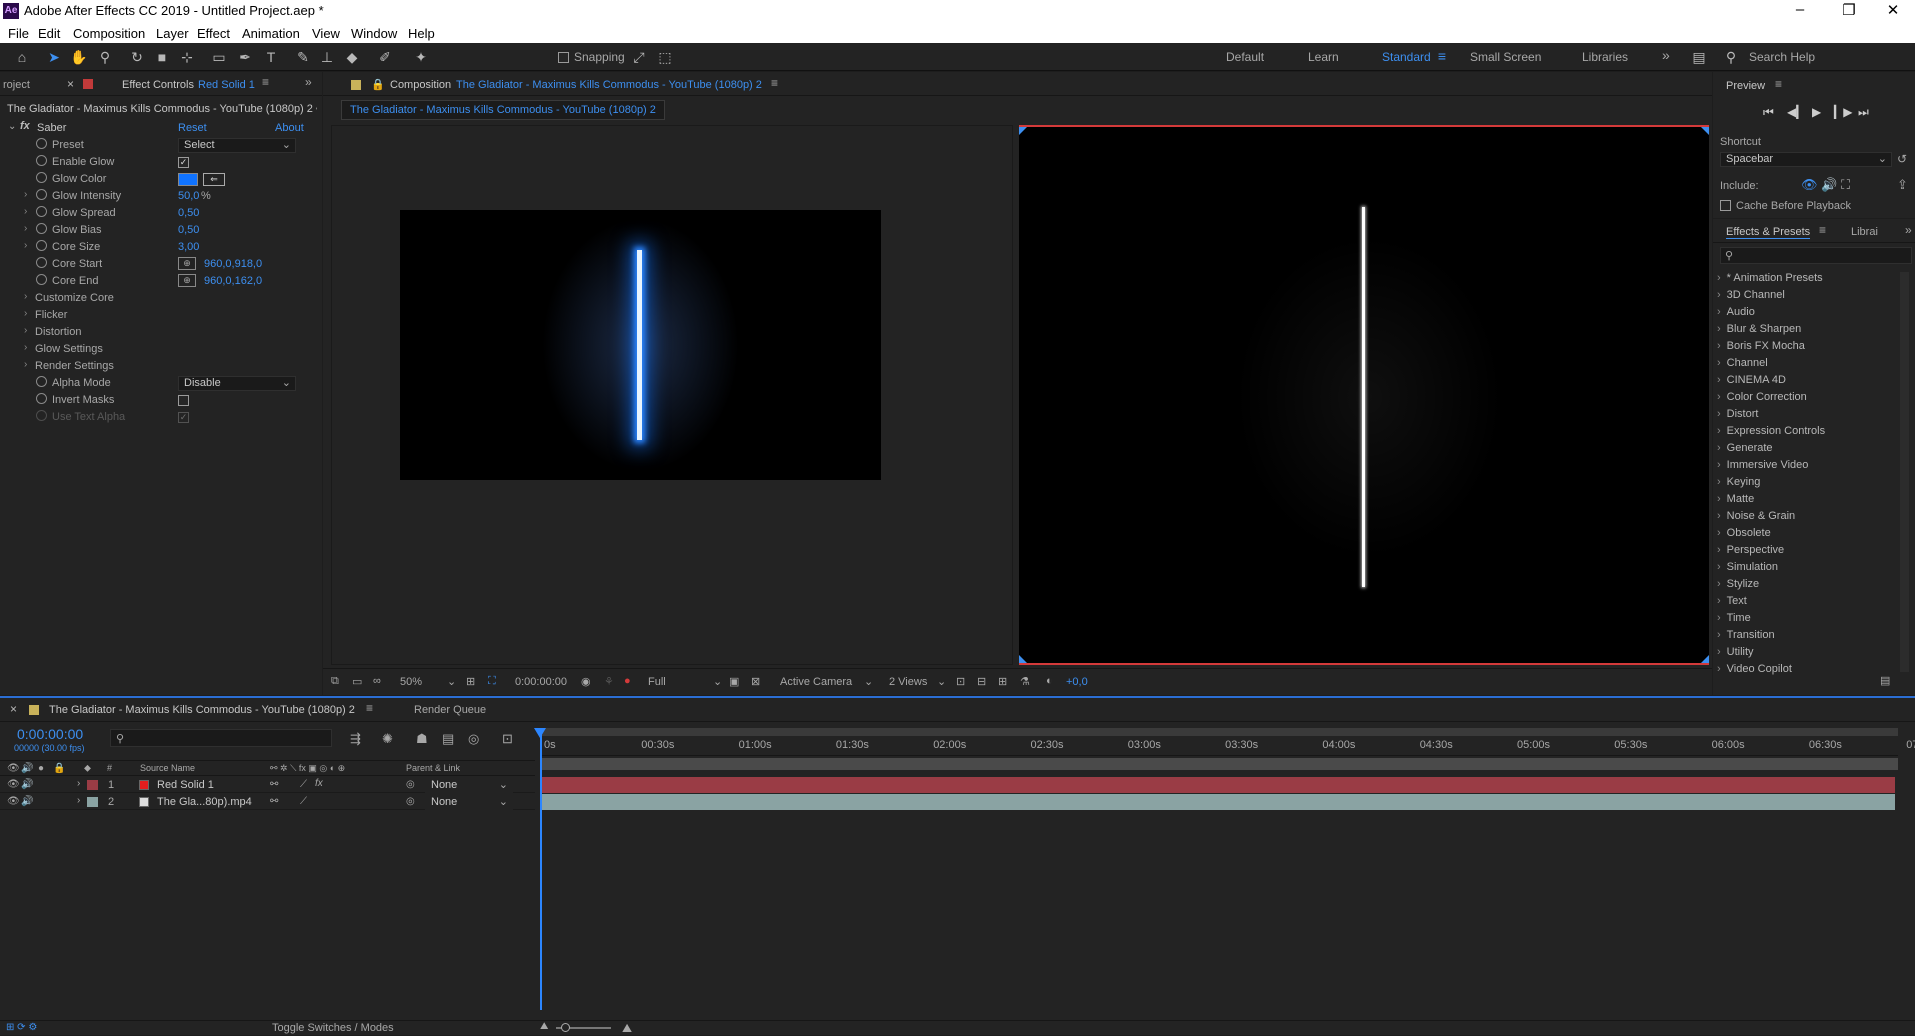  Describe the element at coordinates (1217, 802) in the screenshot. I see `layer-2-bar` at that location.